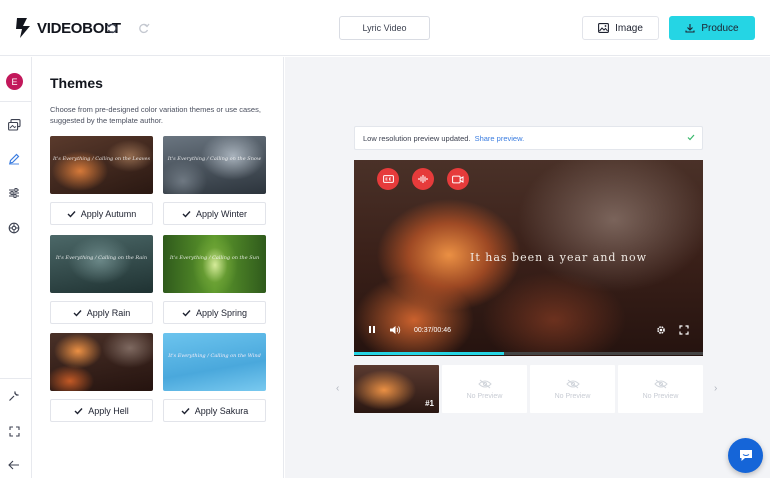  What do you see at coordinates (101, 159) in the screenshot?
I see `thumbnail-caption: It's Everything / Calling on the Leaves` at bounding box center [101, 159].